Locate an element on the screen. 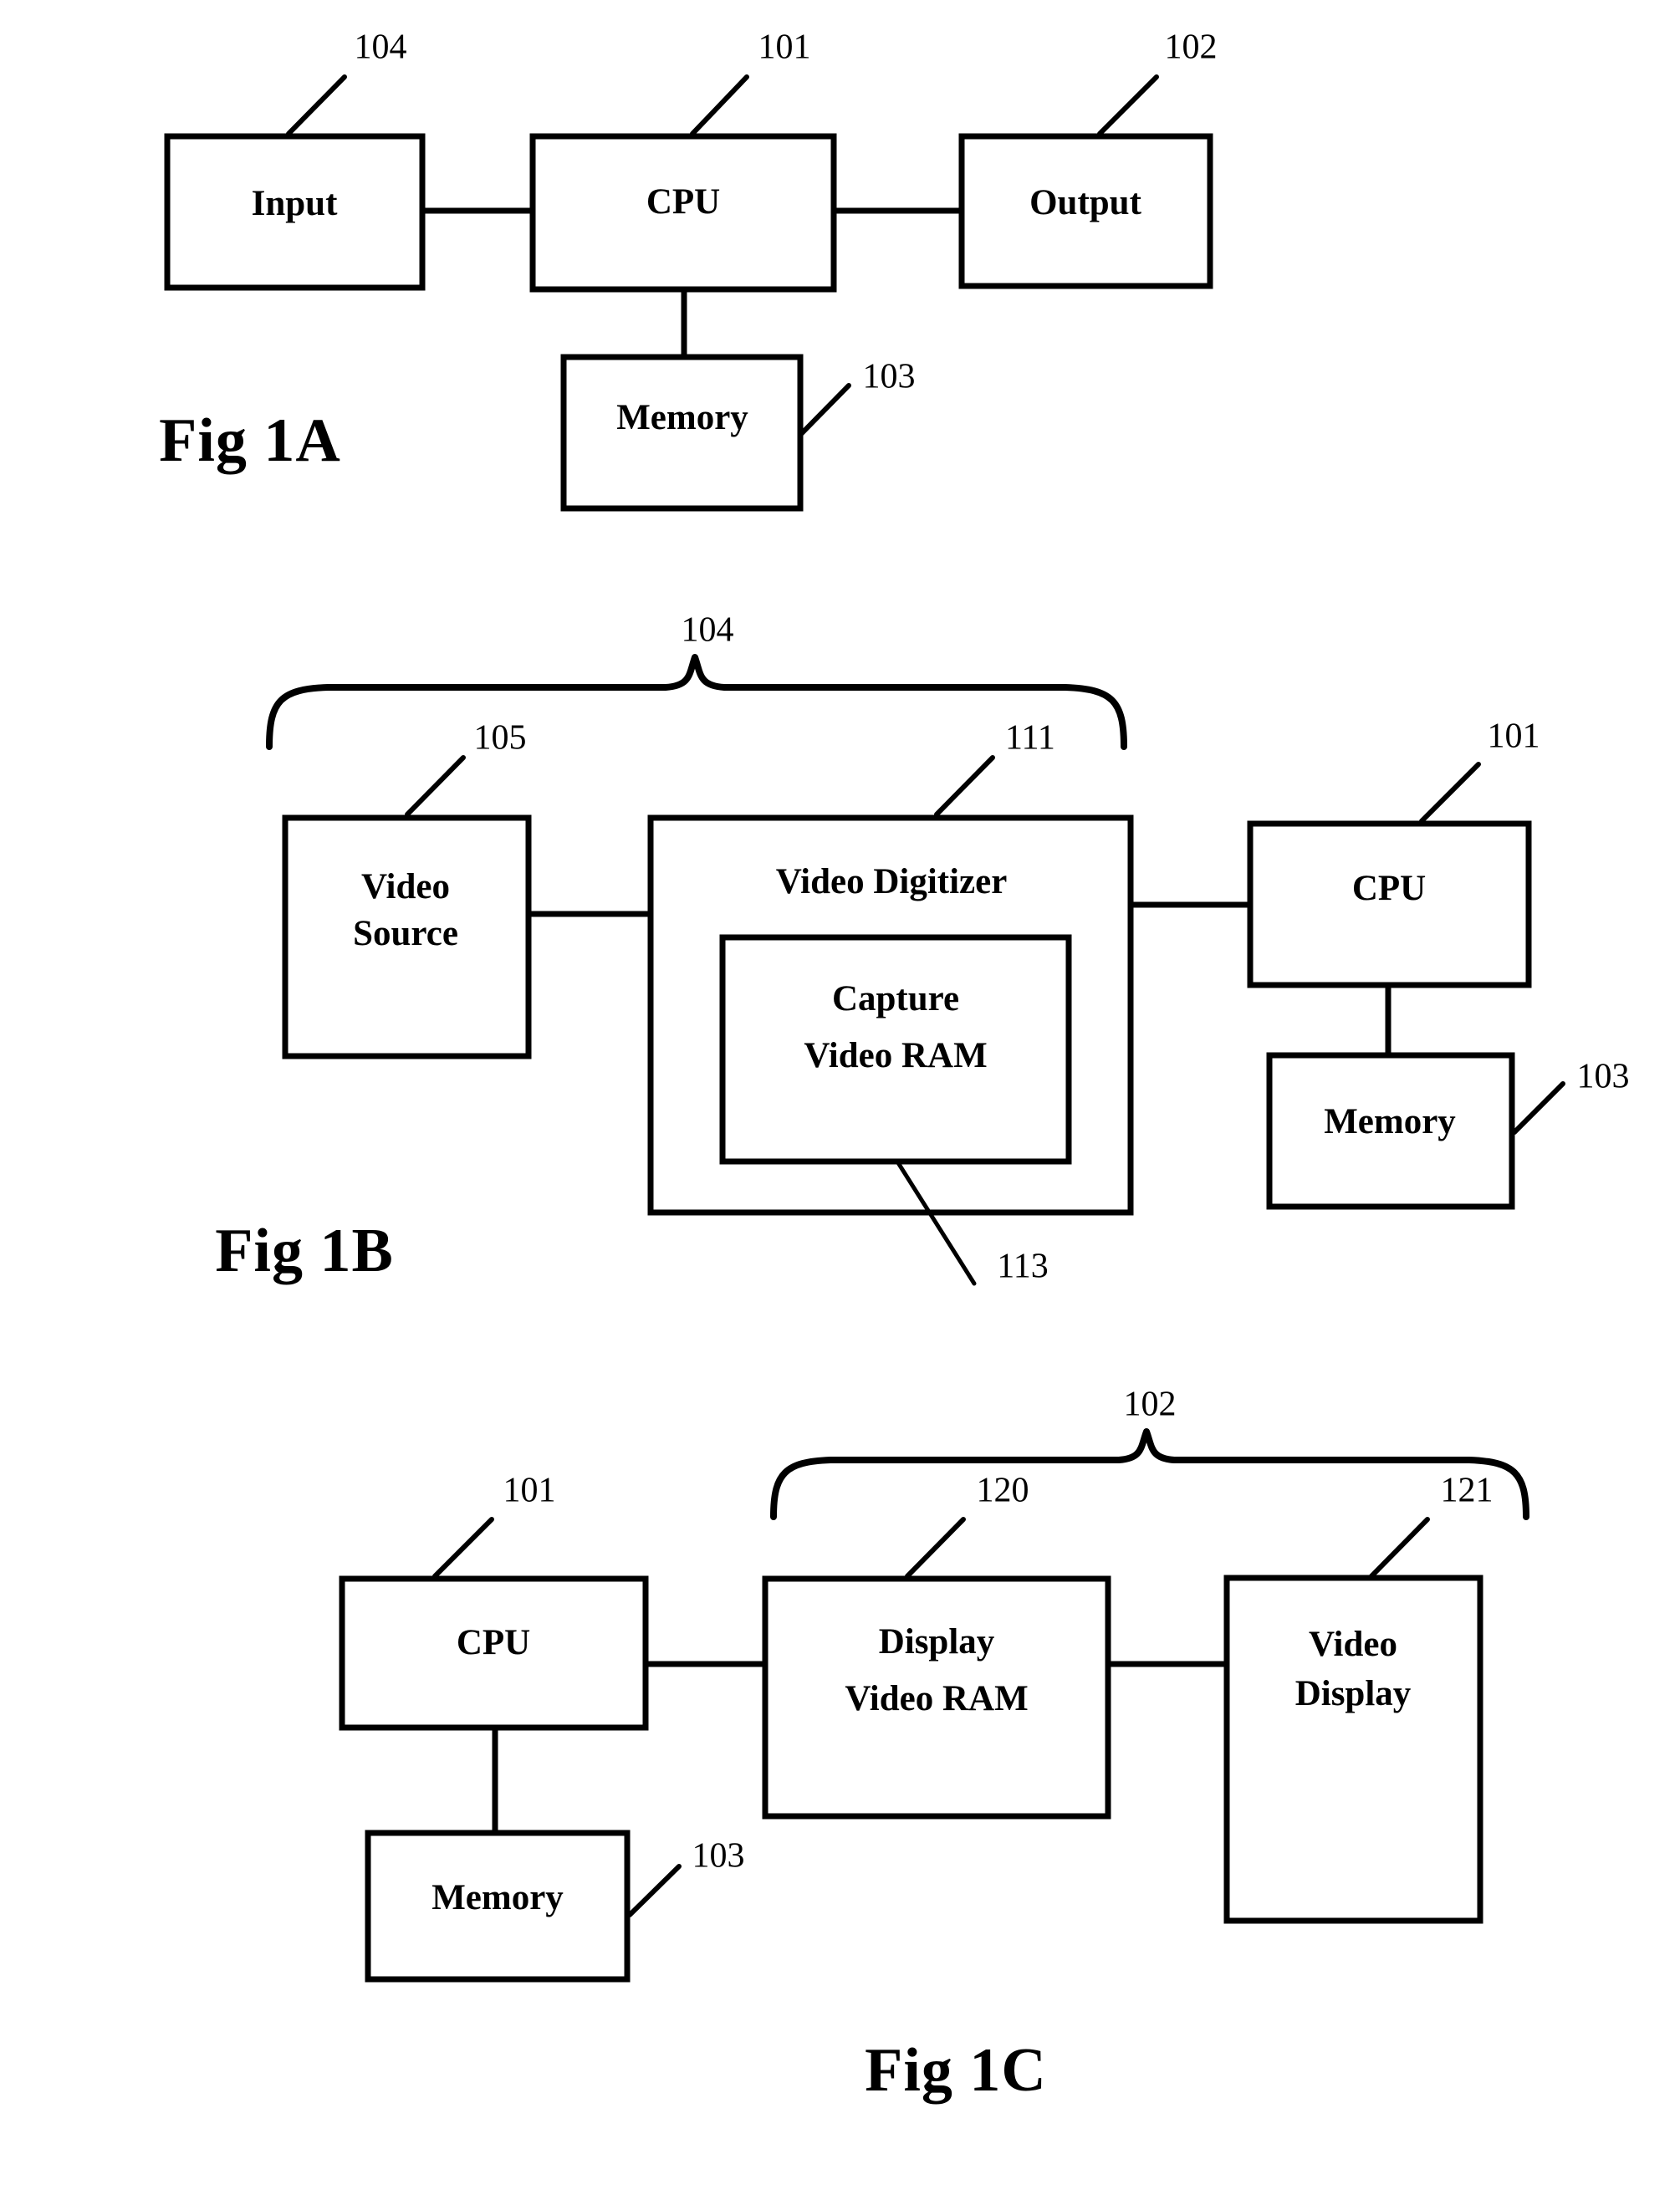 This screenshot has height=2195, width=1680. ref-numeral-111: 111 is located at coordinates (1030, 738).